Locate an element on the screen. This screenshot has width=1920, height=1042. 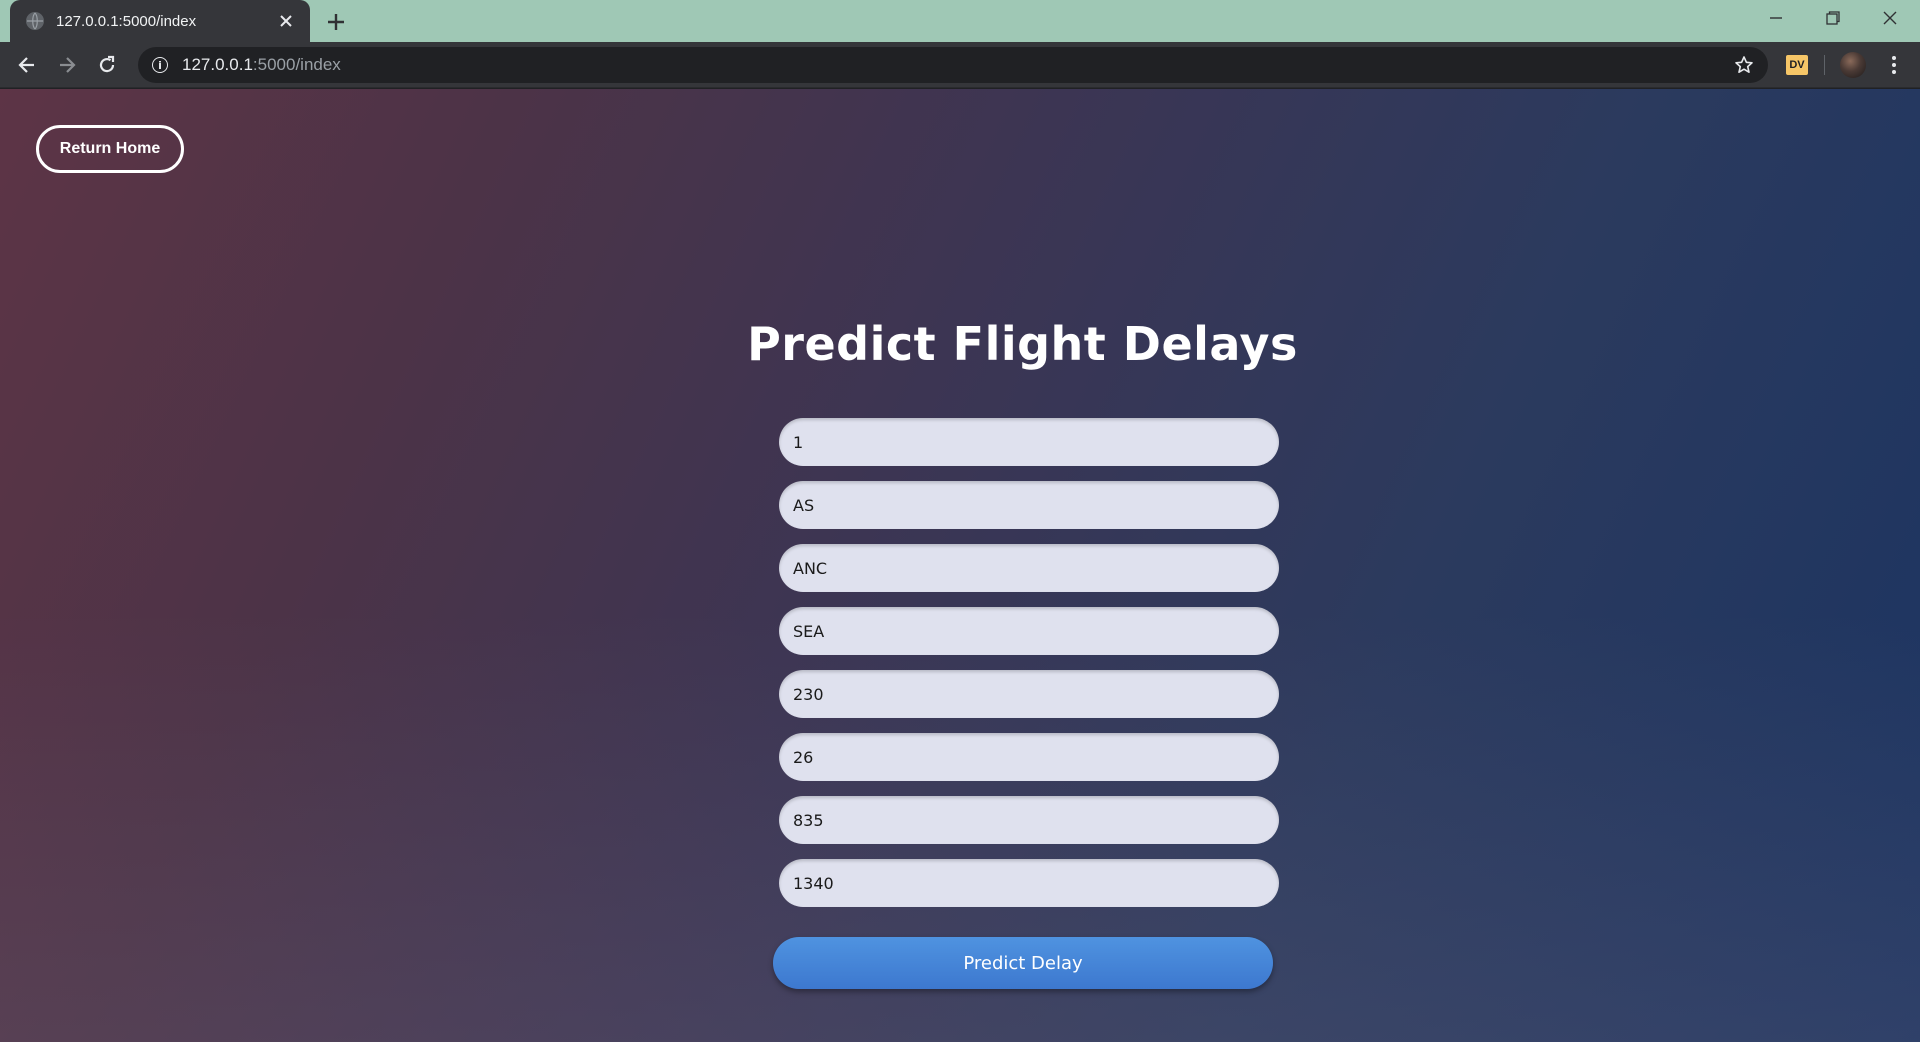
forward-arrow-icon is located at coordinates (67, 65).